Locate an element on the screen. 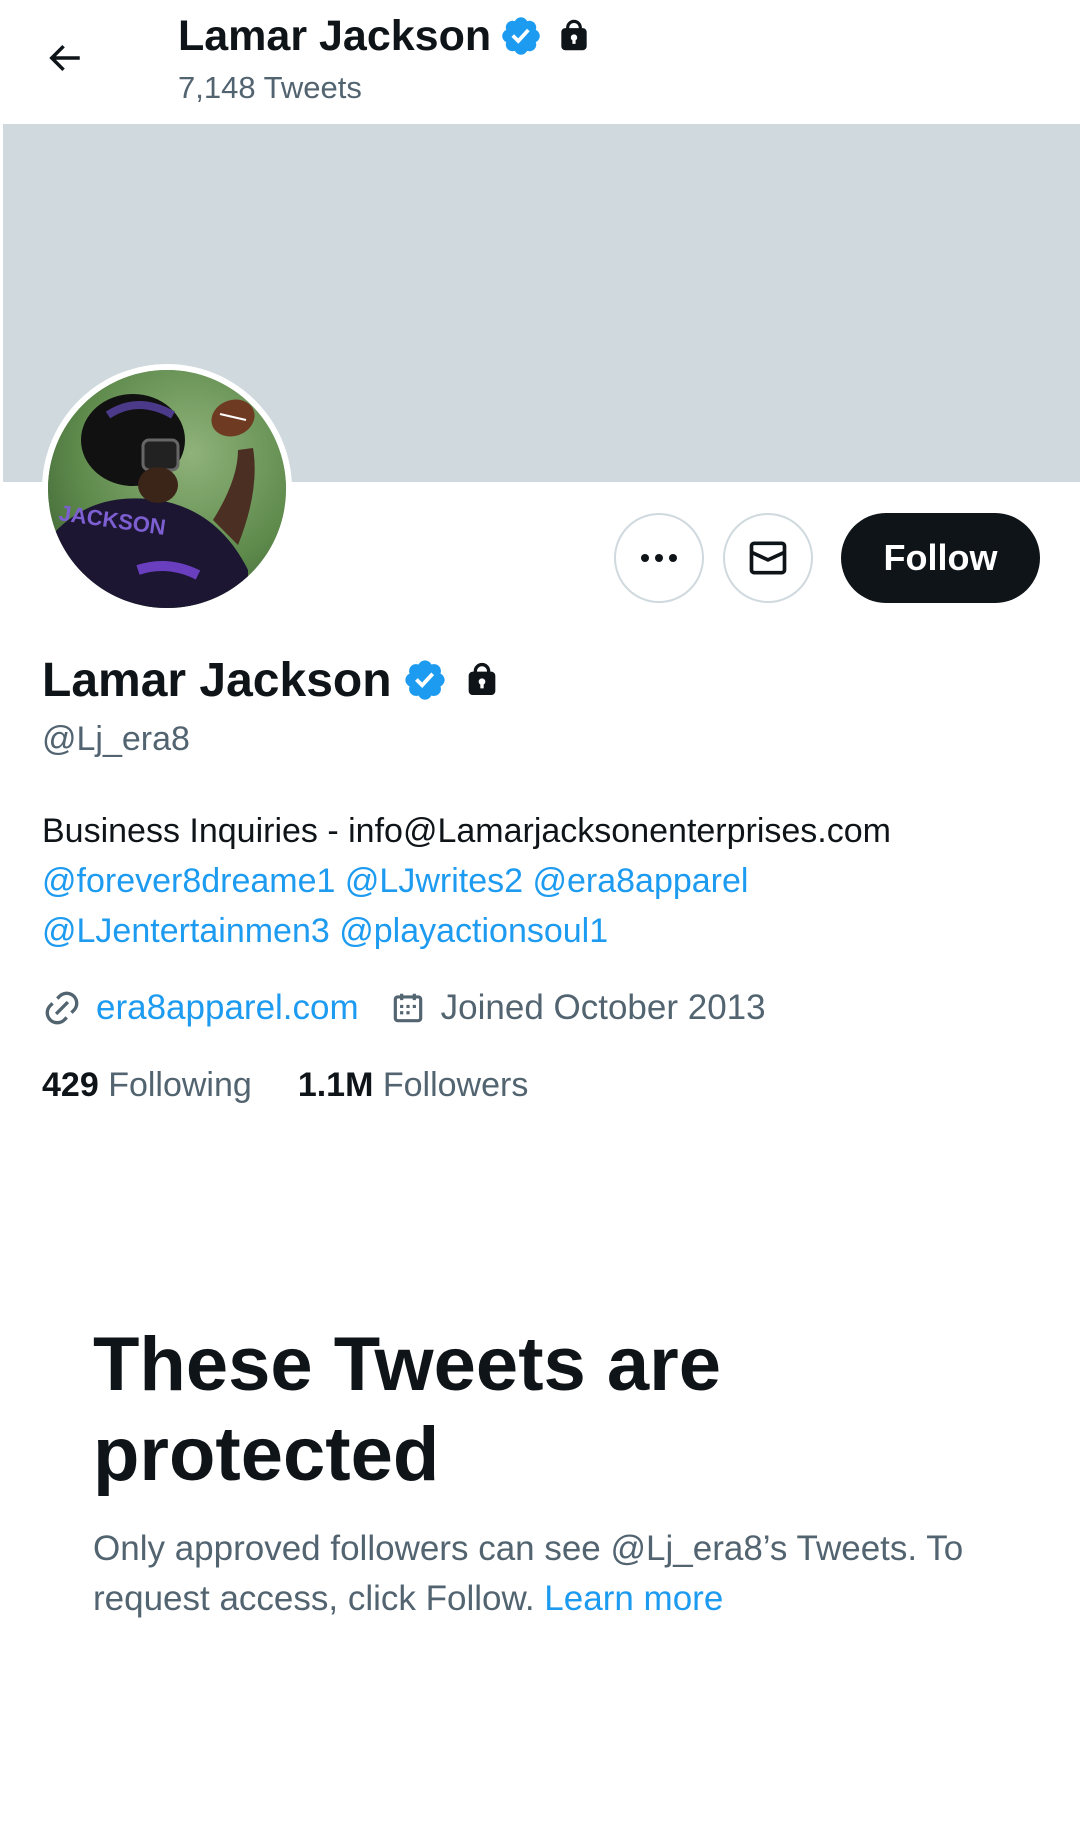 The height and width of the screenshot is (1822, 1080). bio-mention: @playactionsoul1 is located at coordinates (473, 931).